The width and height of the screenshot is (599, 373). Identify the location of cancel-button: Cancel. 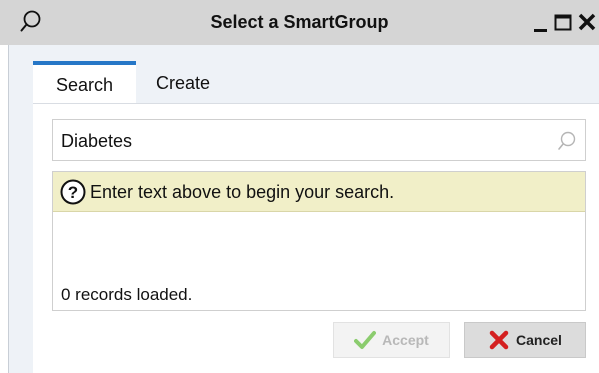
(525, 340).